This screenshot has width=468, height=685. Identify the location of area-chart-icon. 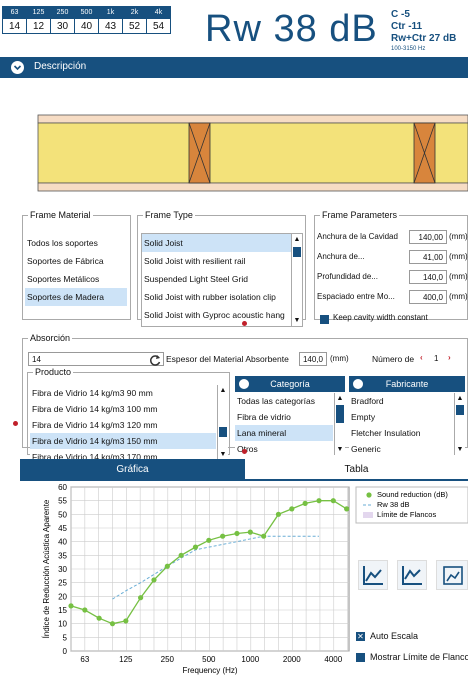
(412, 575).